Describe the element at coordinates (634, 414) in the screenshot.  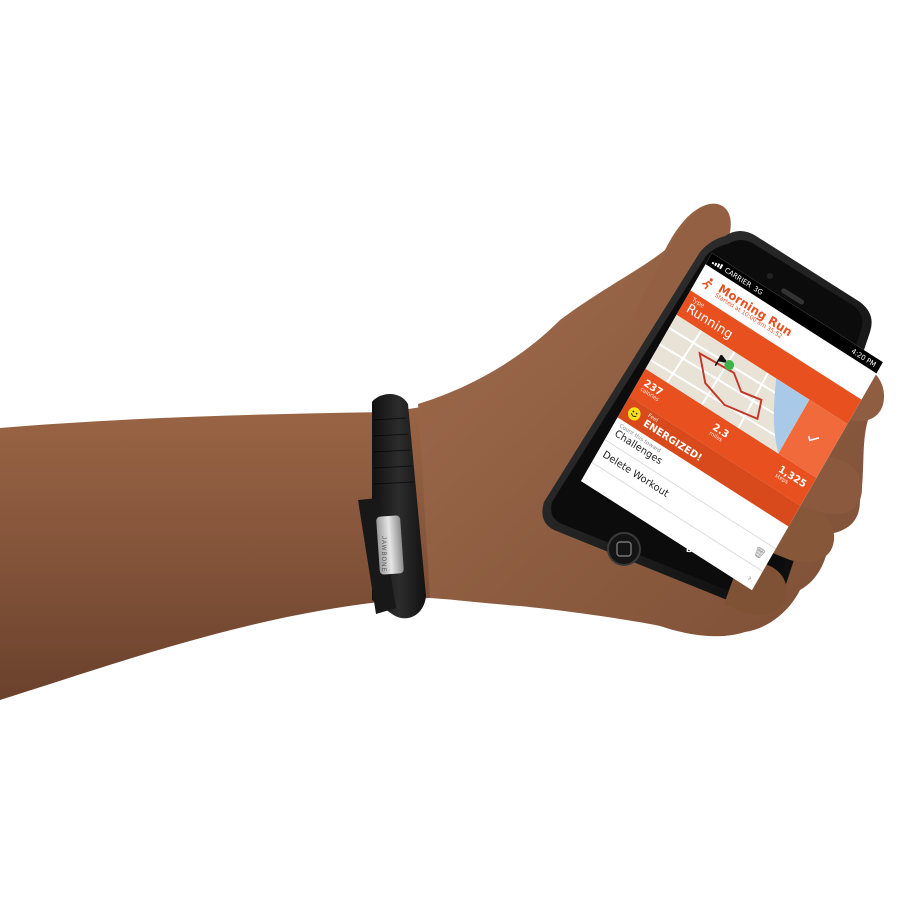
I see `smiley-icon` at that location.